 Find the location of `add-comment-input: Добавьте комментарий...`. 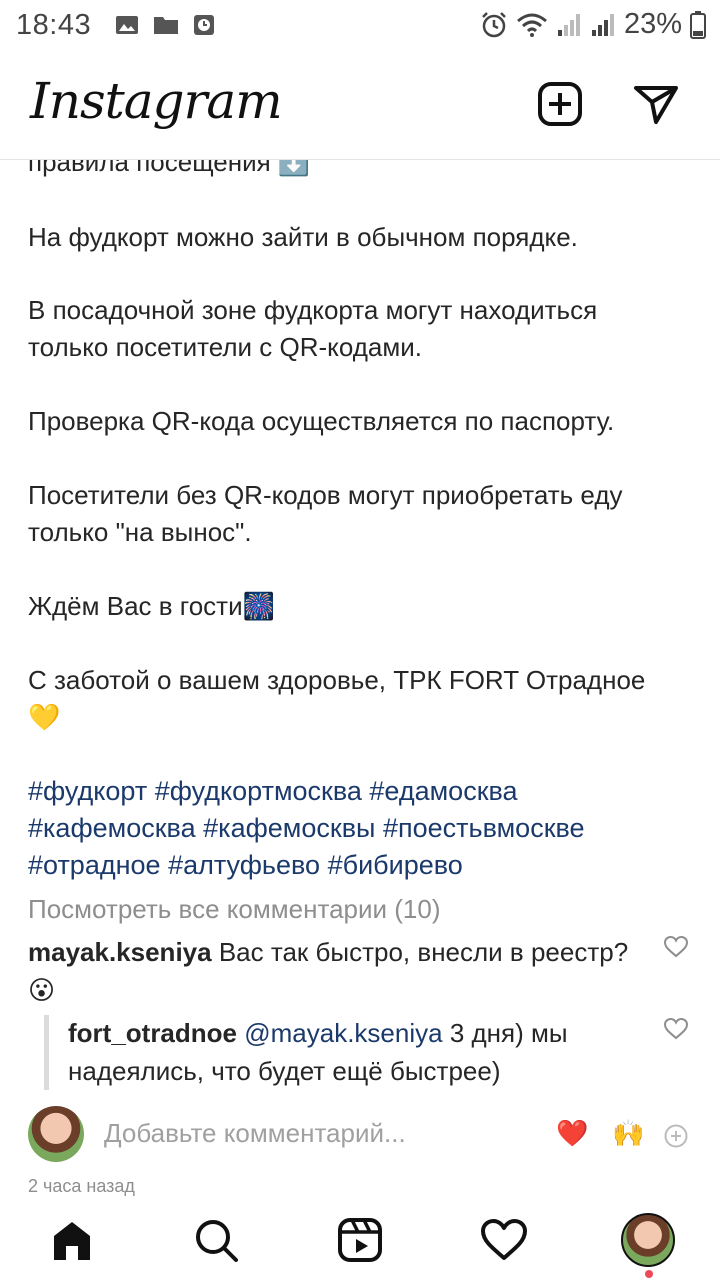

add-comment-input: Добавьте комментарий... is located at coordinates (255, 1133).